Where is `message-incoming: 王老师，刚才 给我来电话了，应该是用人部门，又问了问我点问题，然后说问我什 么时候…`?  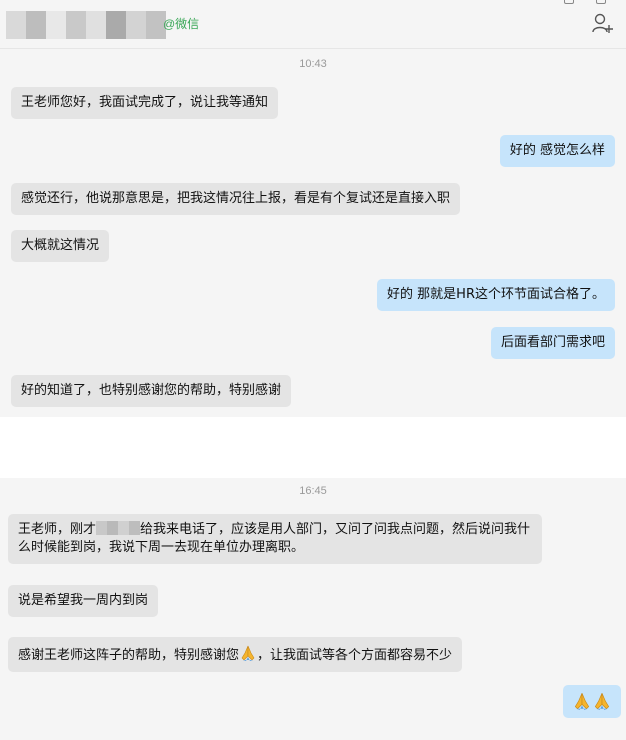 message-incoming: 王老师，刚才 给我来电话了，应该是用人部门，又问了问我点问题，然后说问我什 么时候… is located at coordinates (275, 539).